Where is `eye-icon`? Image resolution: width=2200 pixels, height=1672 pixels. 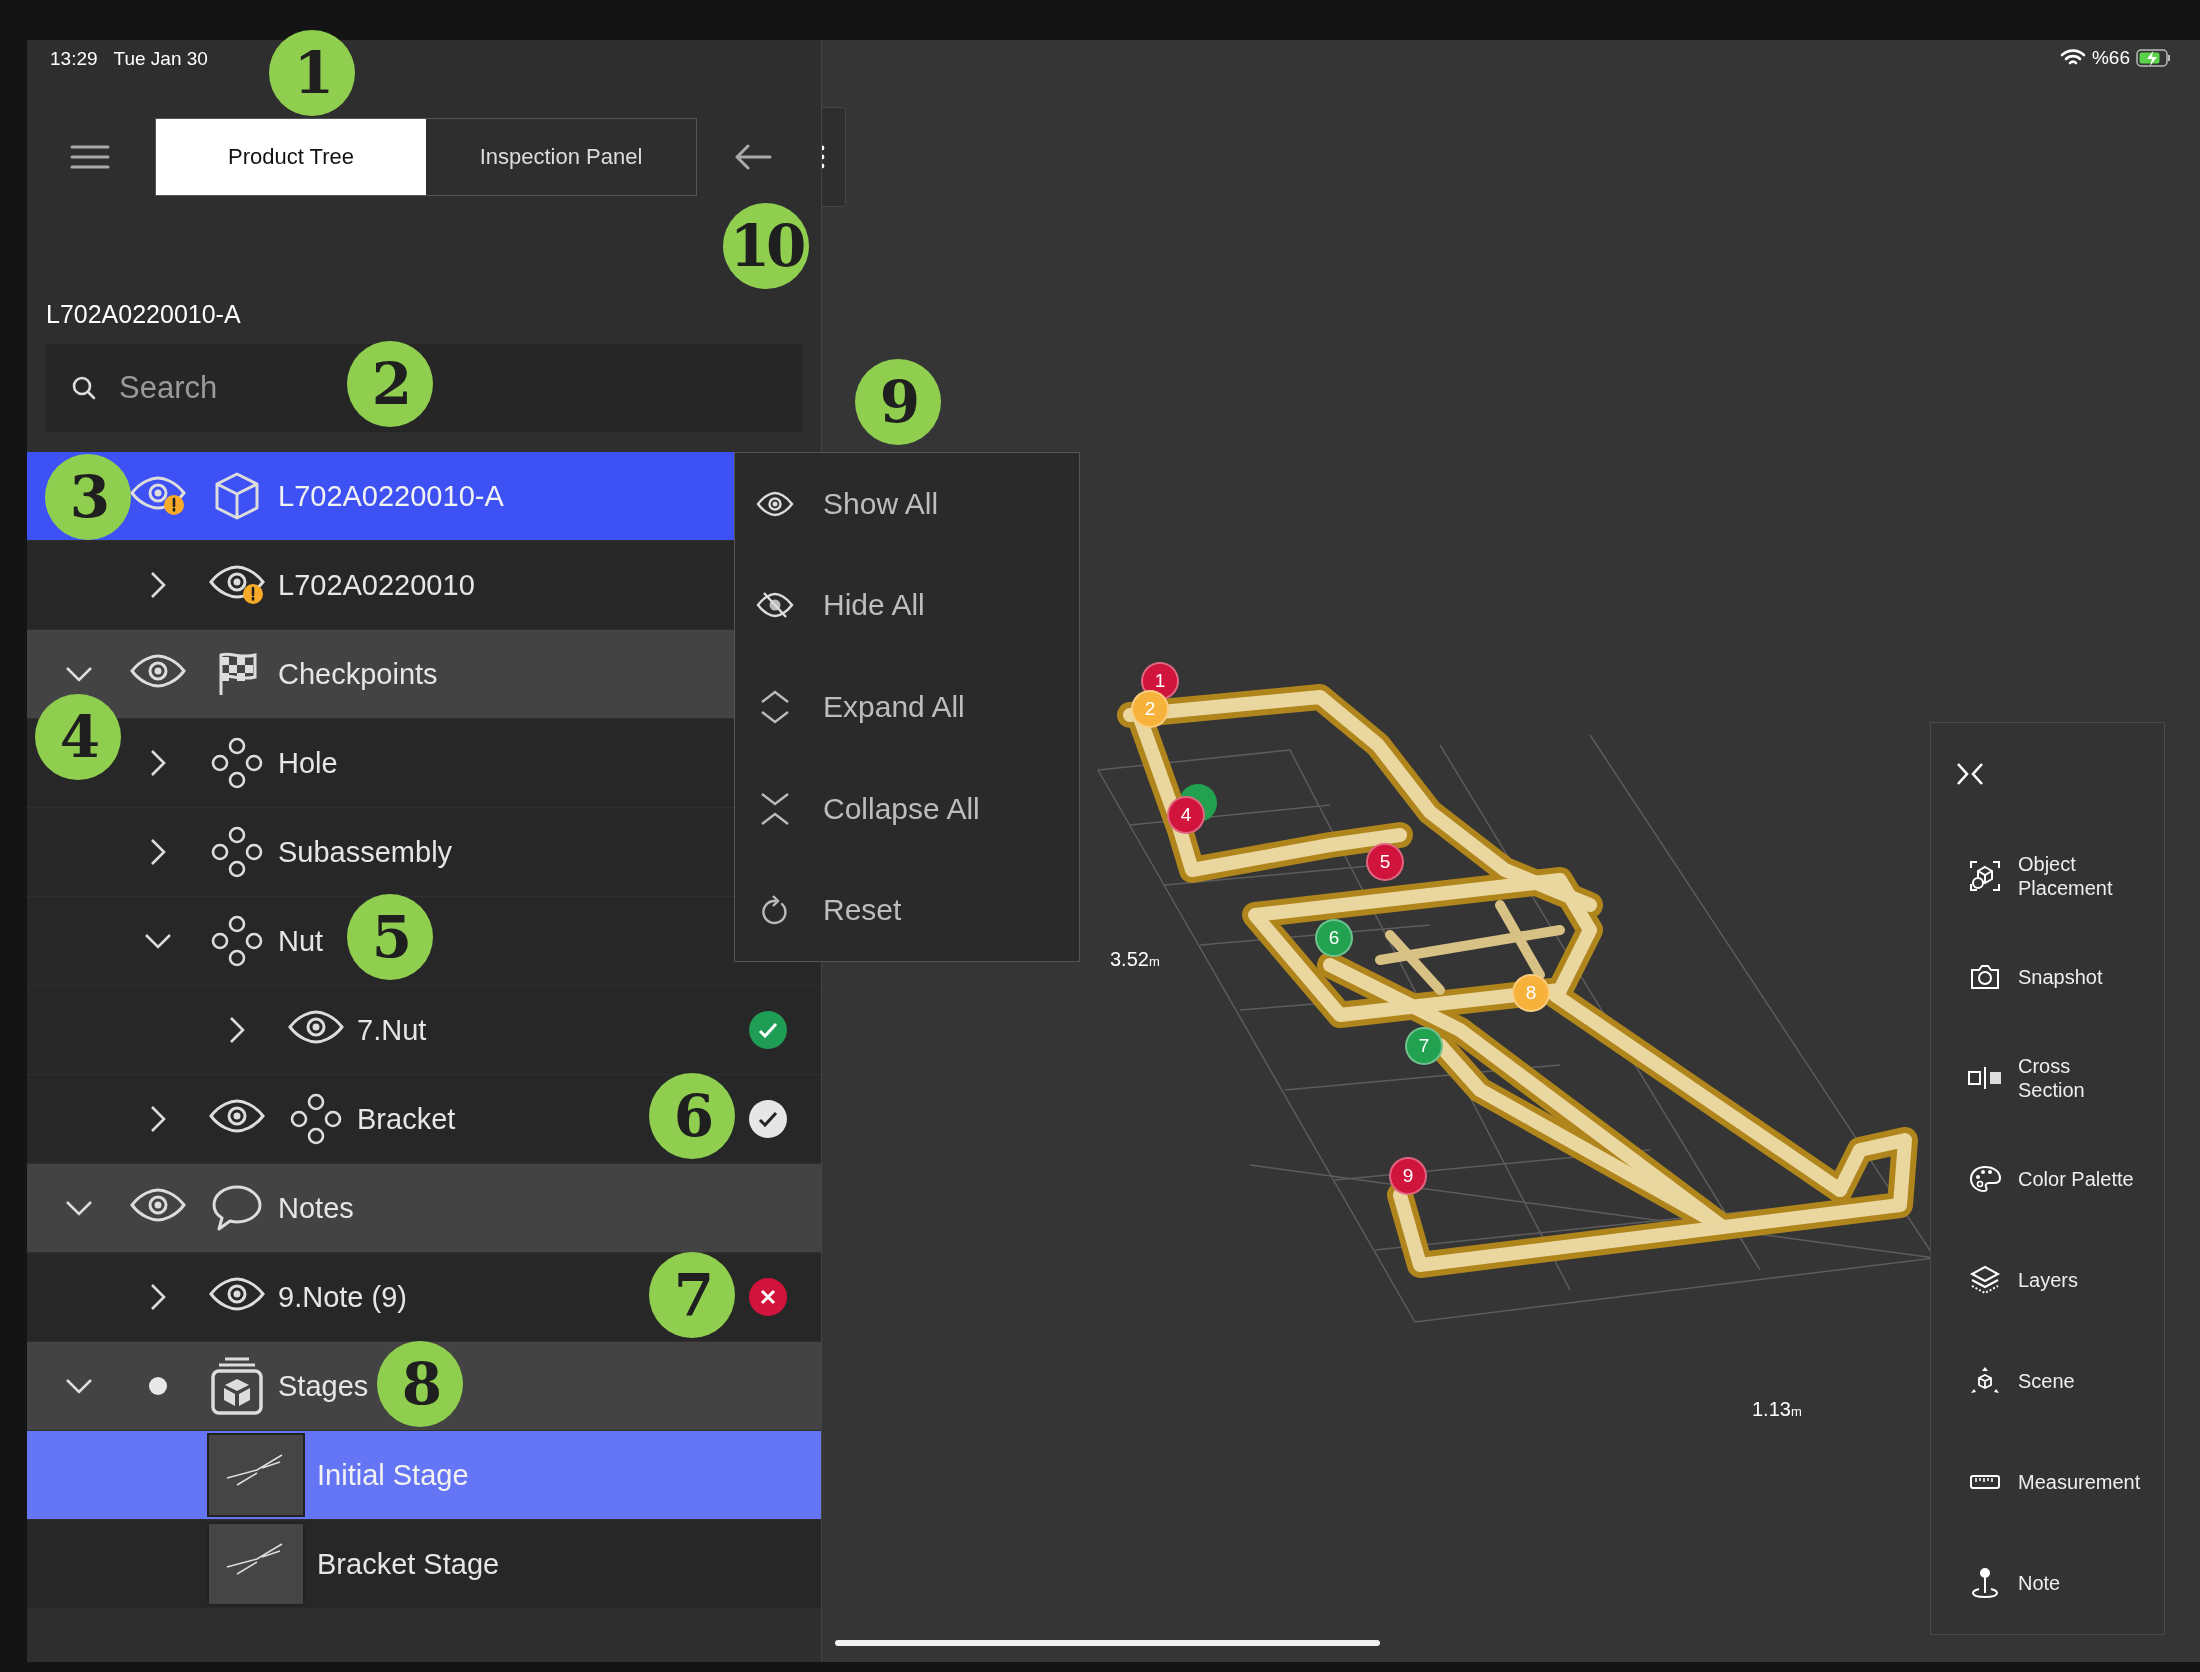
eye-icon is located at coordinates (775, 503).